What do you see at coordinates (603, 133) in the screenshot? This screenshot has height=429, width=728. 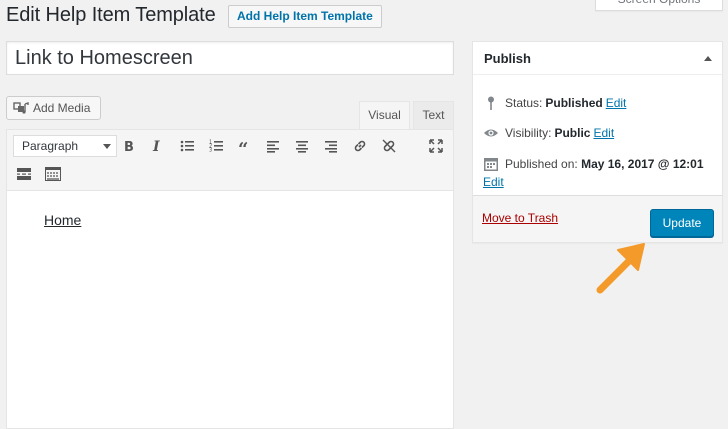 I see `visibility-edit-link: Edit` at bounding box center [603, 133].